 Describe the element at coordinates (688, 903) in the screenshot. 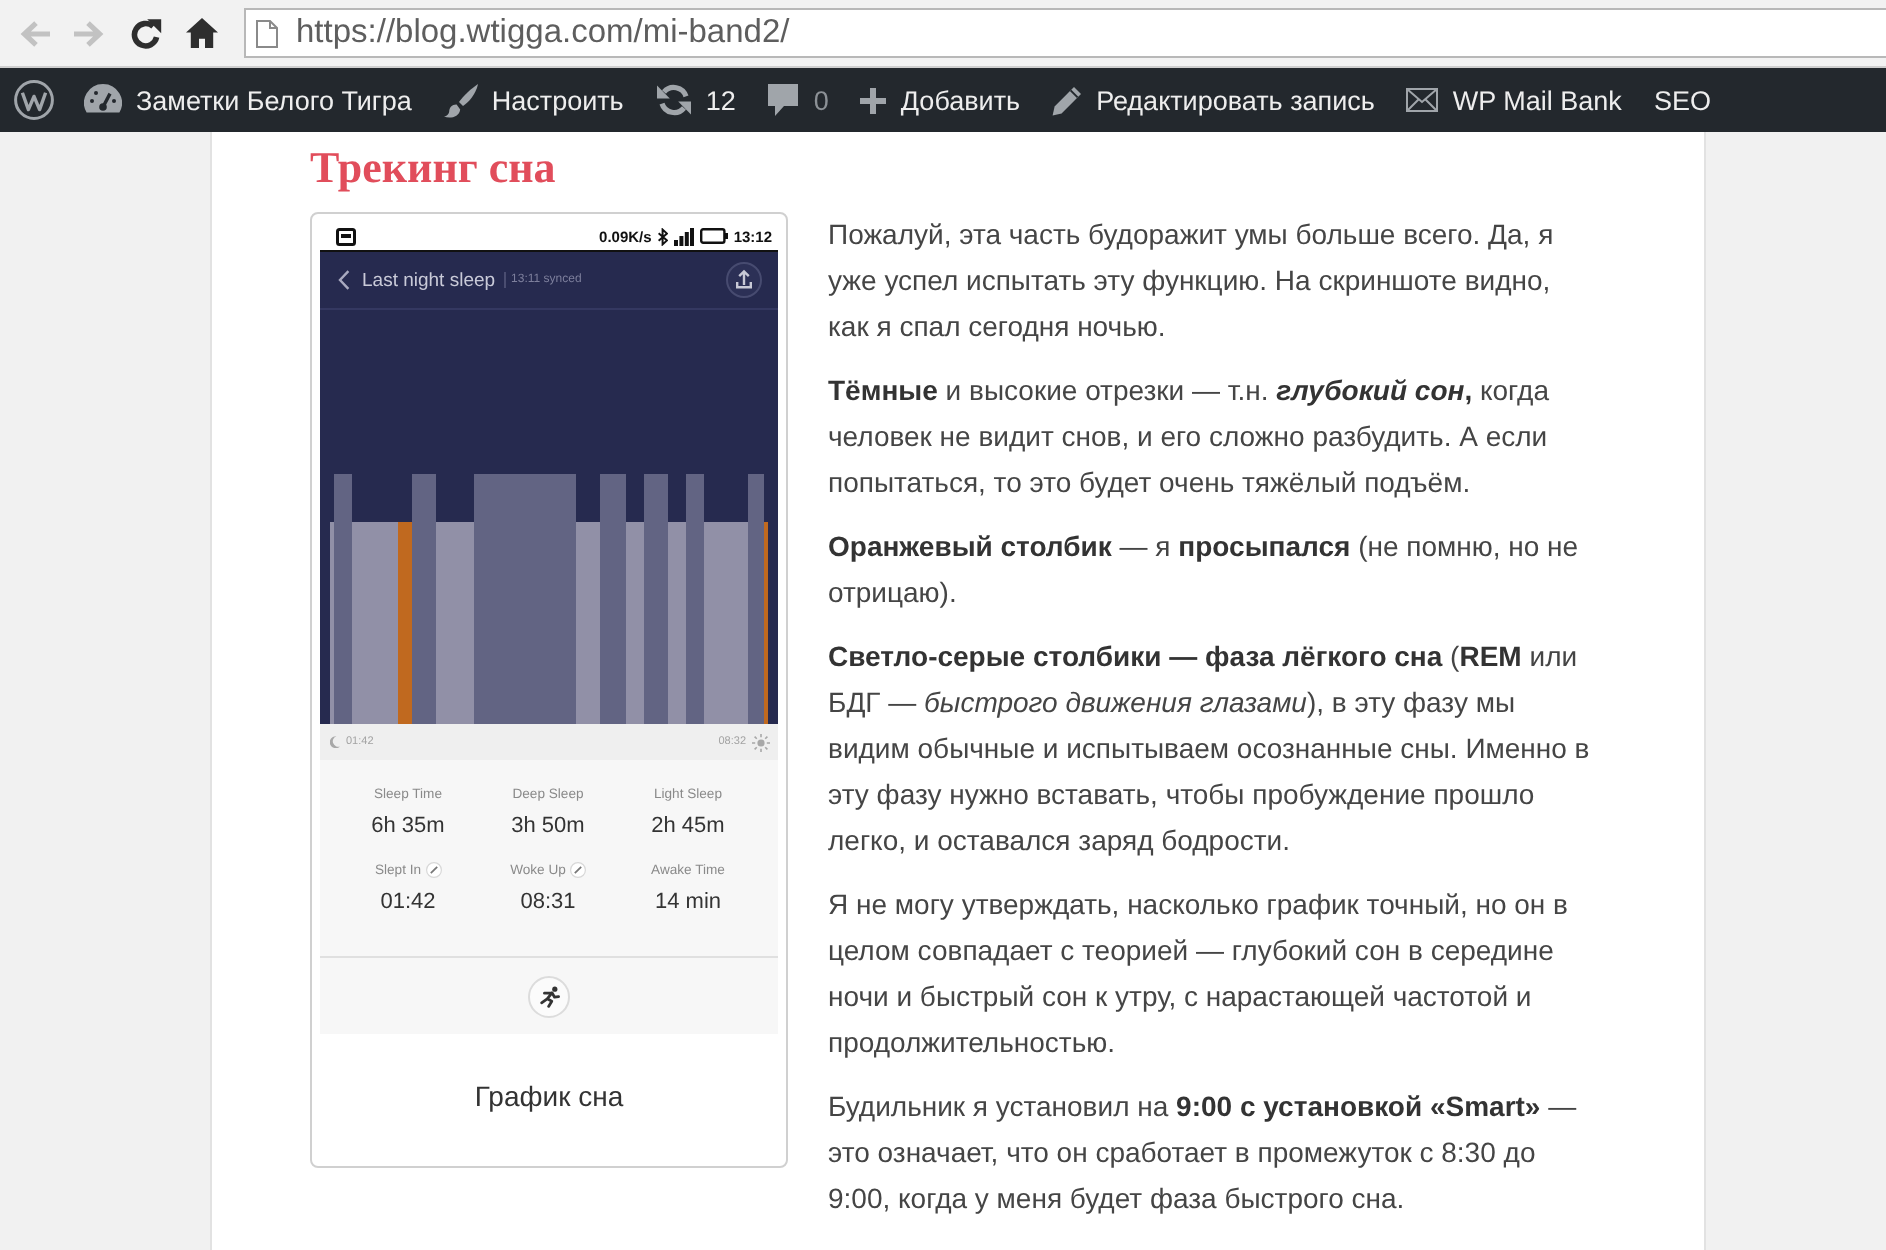

I see `stat-value: 14 min` at that location.